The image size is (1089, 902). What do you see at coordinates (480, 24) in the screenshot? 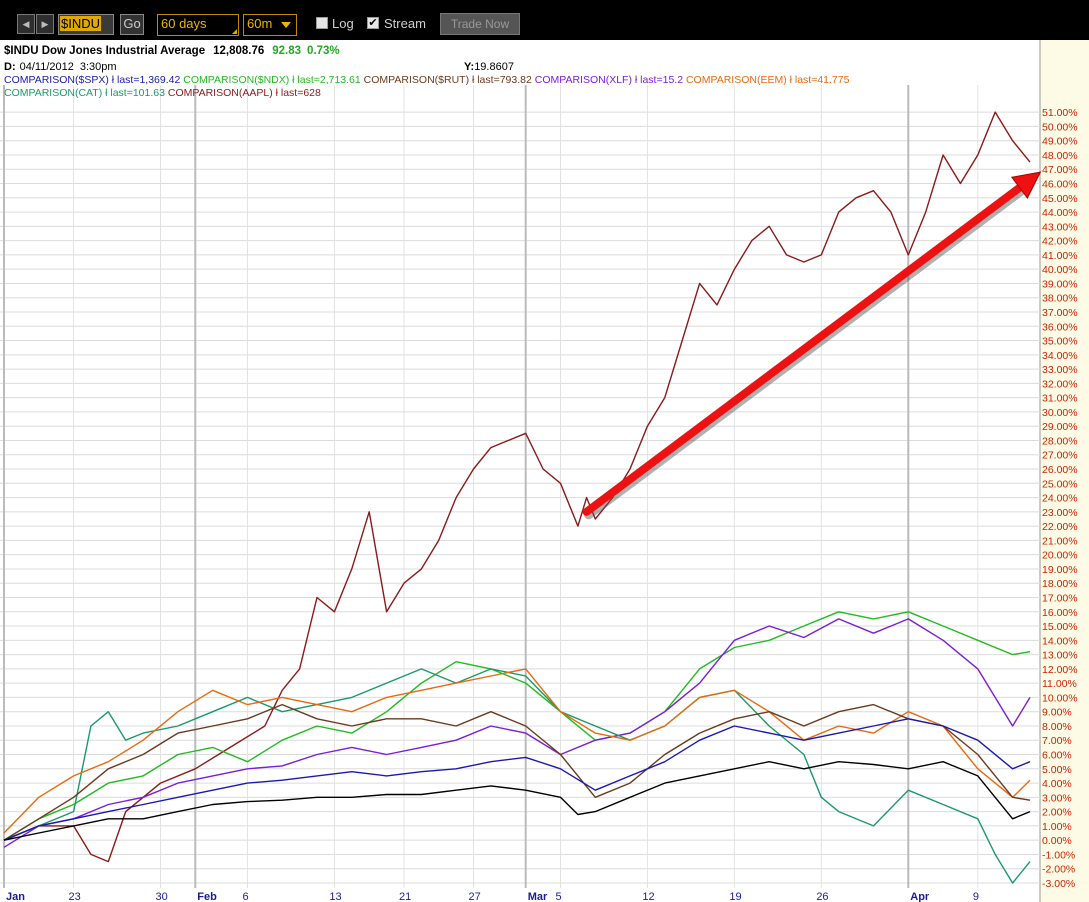
I see `trade-now-button: Trade Now` at bounding box center [480, 24].